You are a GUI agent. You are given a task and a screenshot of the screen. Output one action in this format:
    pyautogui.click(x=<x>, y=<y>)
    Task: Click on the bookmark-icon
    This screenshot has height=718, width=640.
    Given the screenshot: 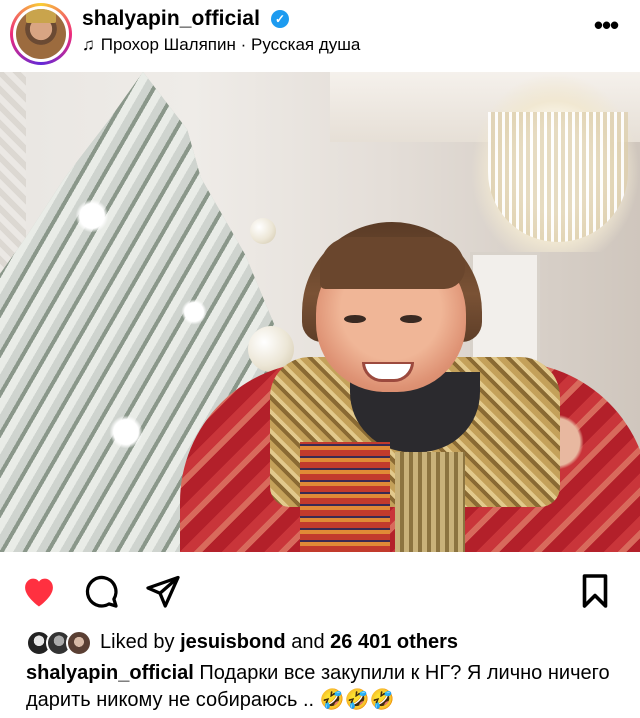 What is the action you would take?
    pyautogui.click(x=595, y=591)
    